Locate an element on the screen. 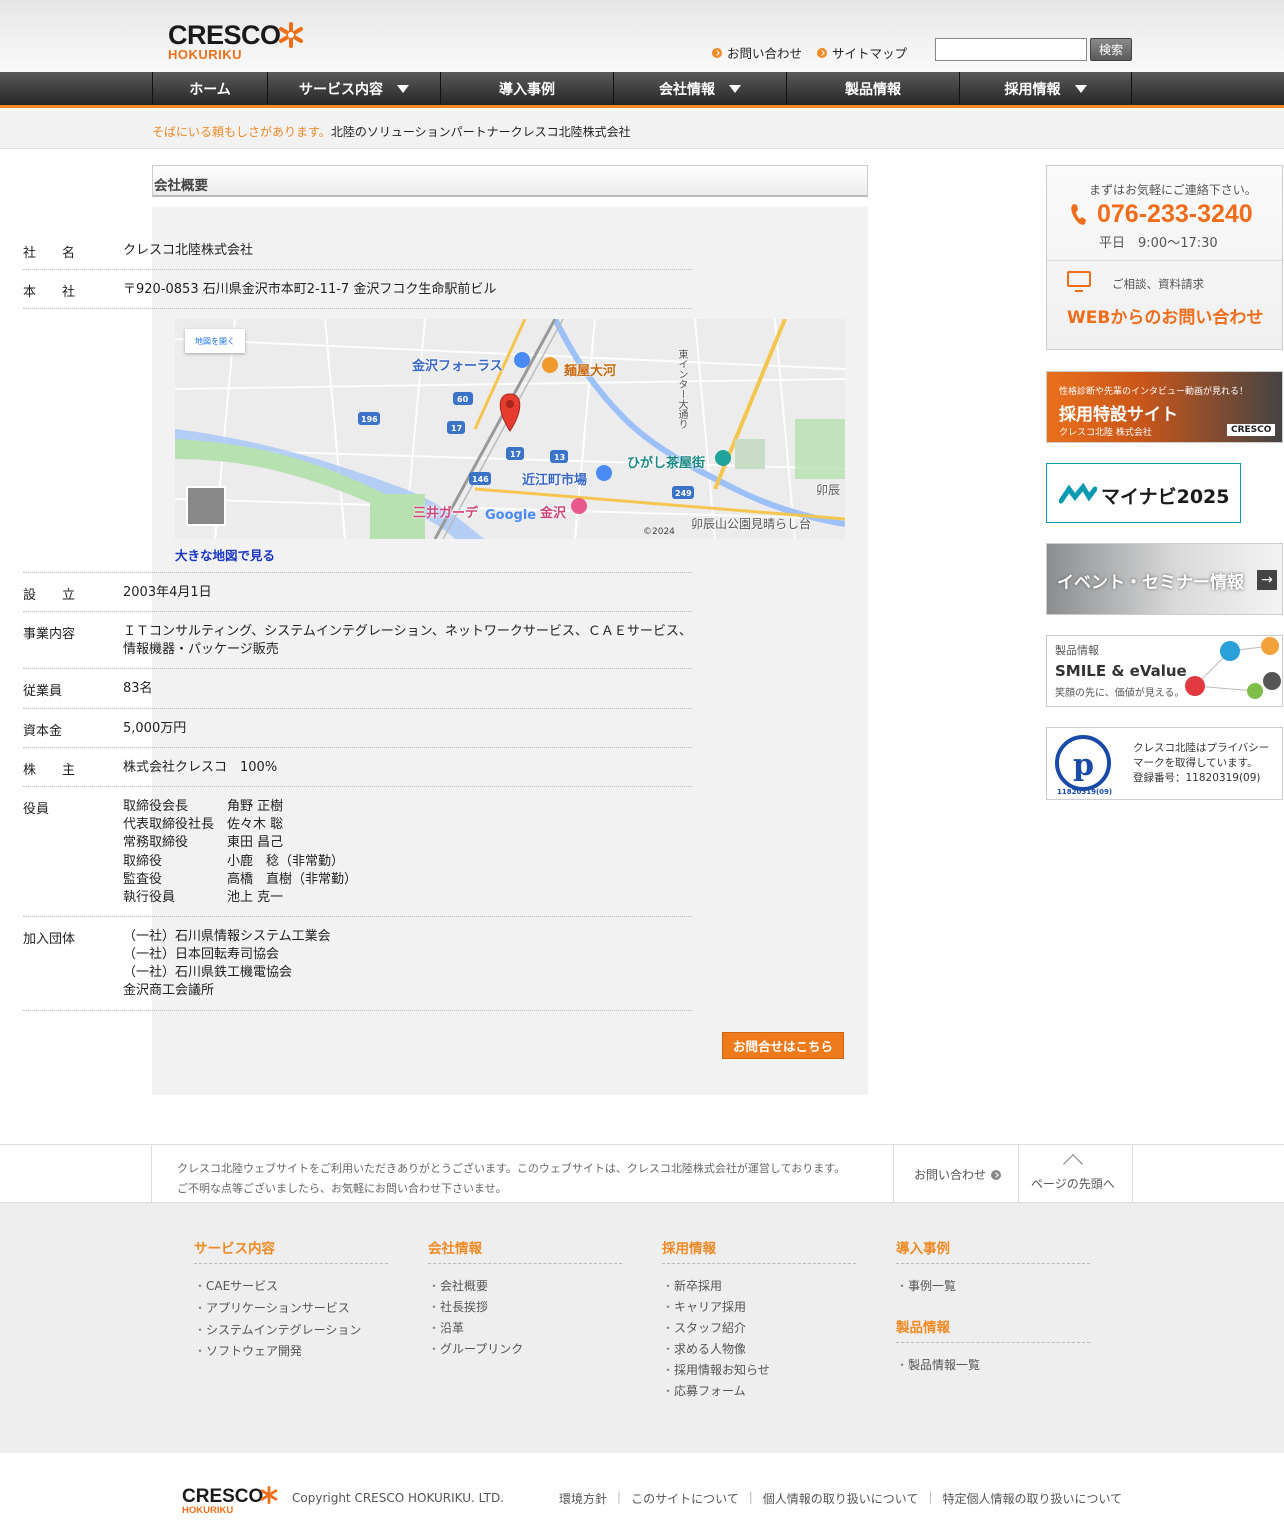 This screenshot has height=1525, width=1284. footer-link: 採用情報お知らせ is located at coordinates (759, 1370).